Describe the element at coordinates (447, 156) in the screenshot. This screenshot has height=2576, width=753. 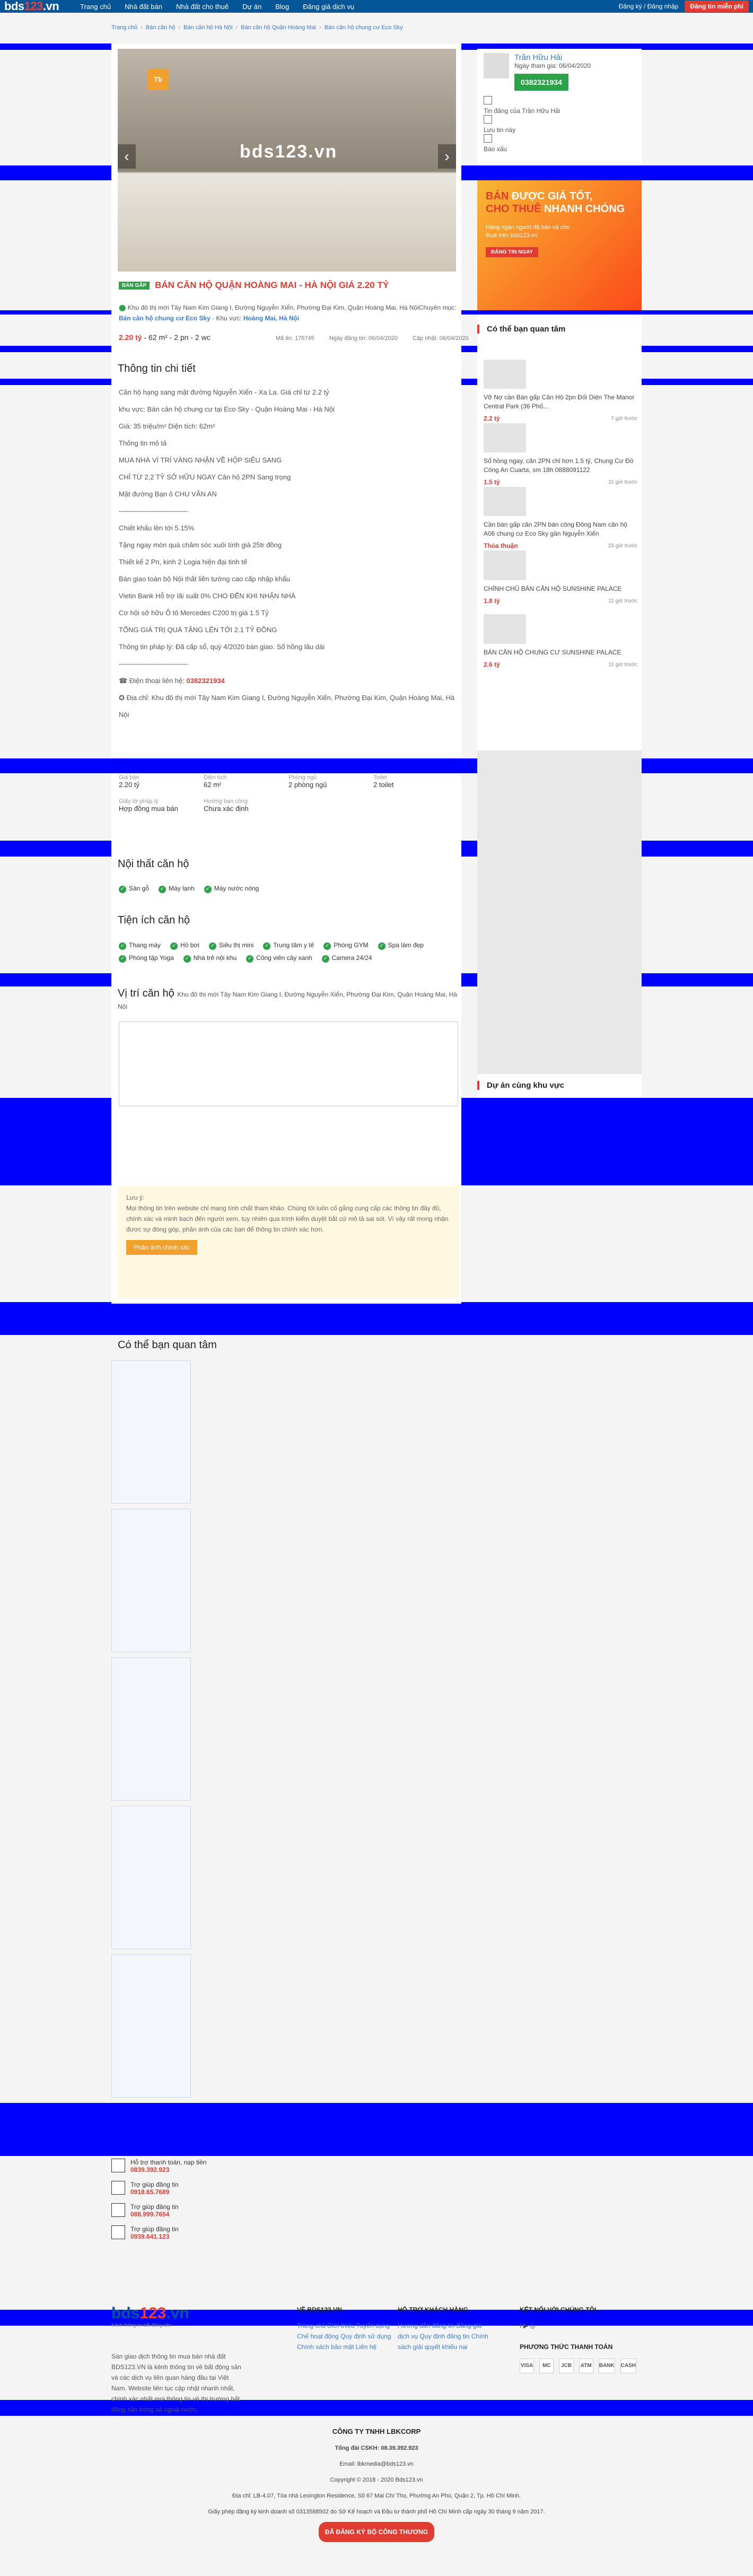
I see `gallery-next-icon: ›` at that location.